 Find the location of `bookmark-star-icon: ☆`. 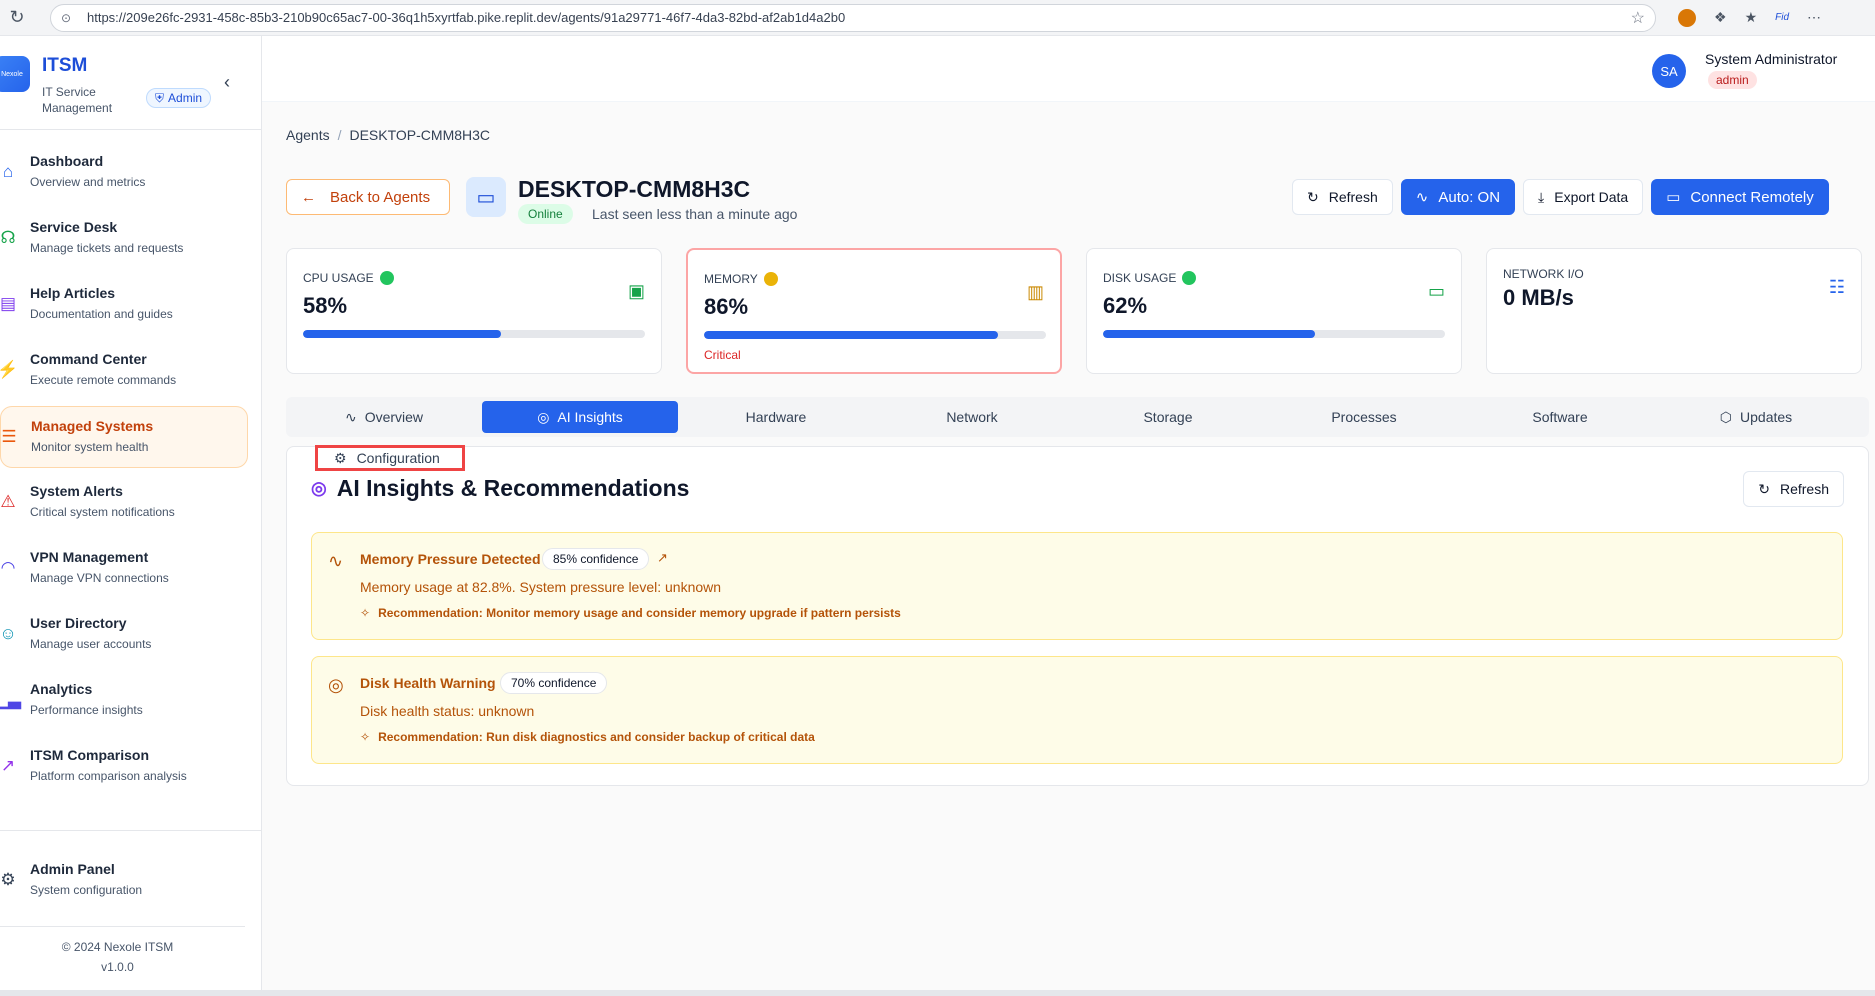

bookmark-star-icon: ☆ is located at coordinates (1638, 18).